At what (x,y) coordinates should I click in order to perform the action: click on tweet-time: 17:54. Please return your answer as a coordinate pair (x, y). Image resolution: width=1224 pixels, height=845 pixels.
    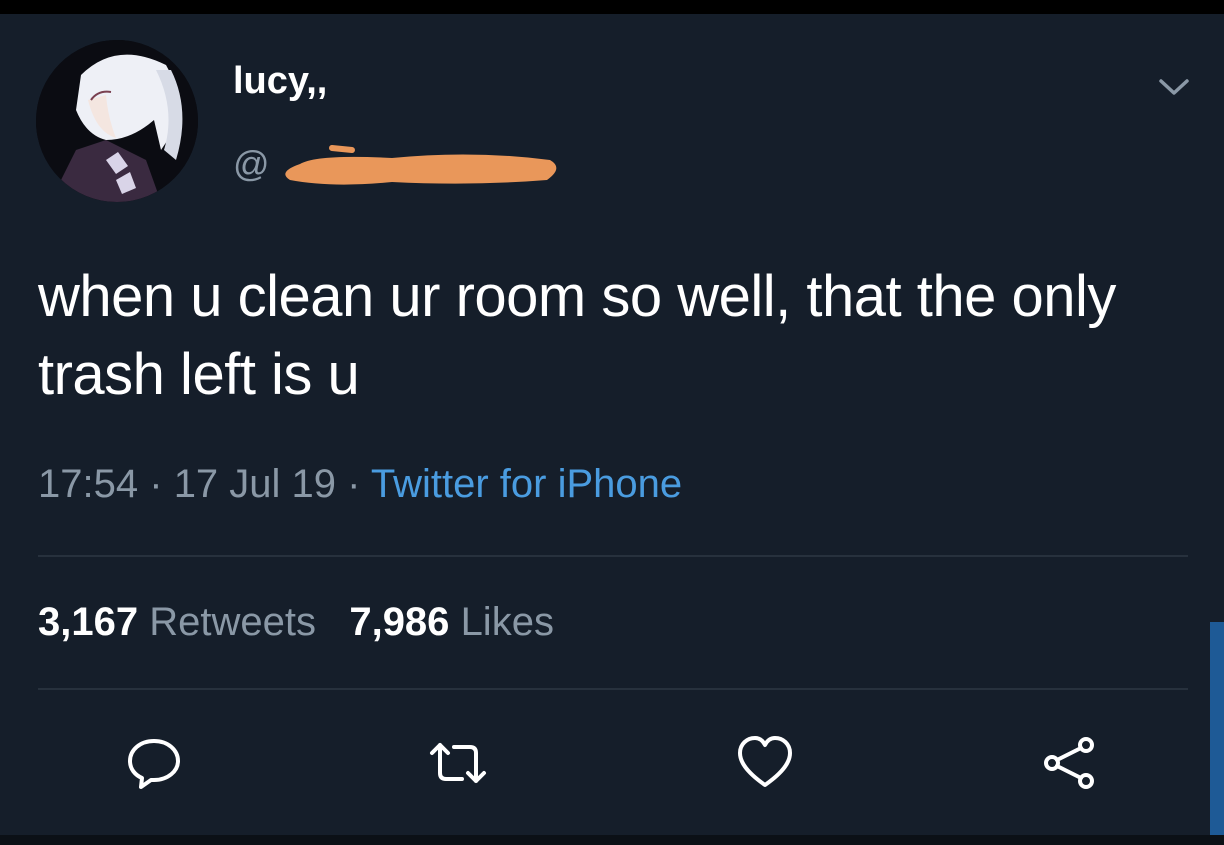
    Looking at the image, I should click on (88, 484).